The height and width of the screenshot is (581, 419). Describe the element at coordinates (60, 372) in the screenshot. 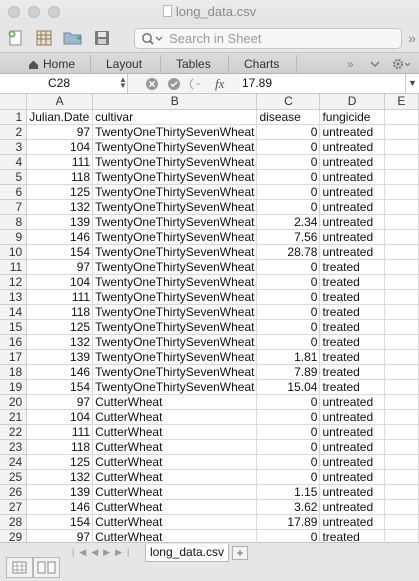

I see `cell-a: 146` at that location.